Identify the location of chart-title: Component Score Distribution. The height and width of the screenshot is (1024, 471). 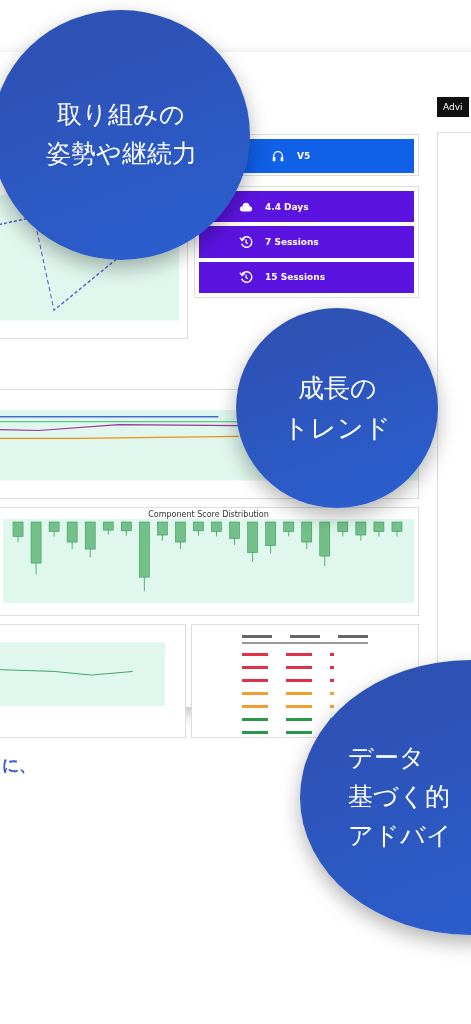
(208, 514).